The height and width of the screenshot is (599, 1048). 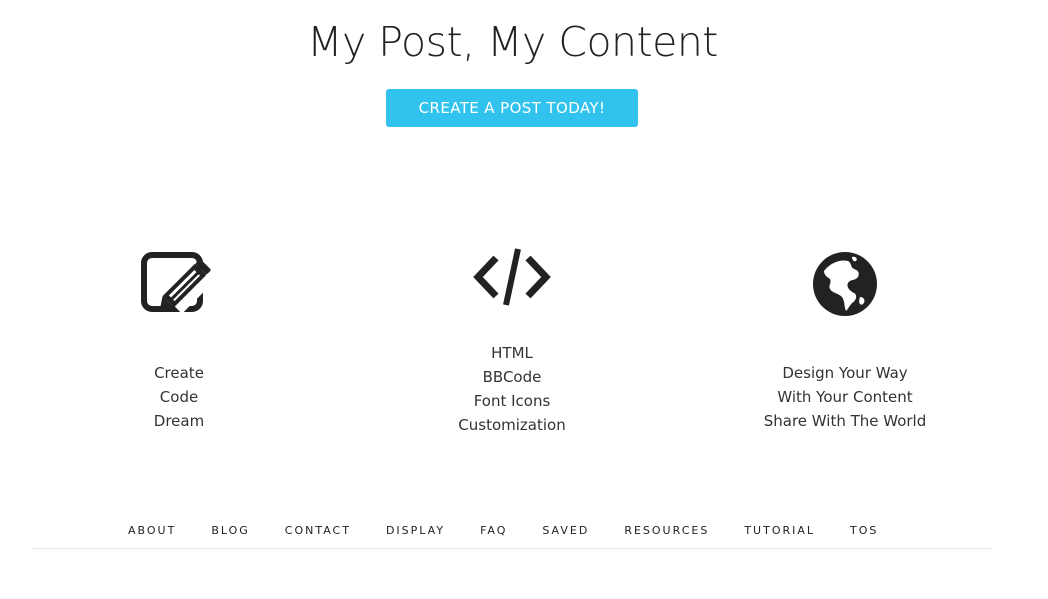 What do you see at coordinates (512, 42) in the screenshot?
I see `page-title: My Post, My Content` at bounding box center [512, 42].